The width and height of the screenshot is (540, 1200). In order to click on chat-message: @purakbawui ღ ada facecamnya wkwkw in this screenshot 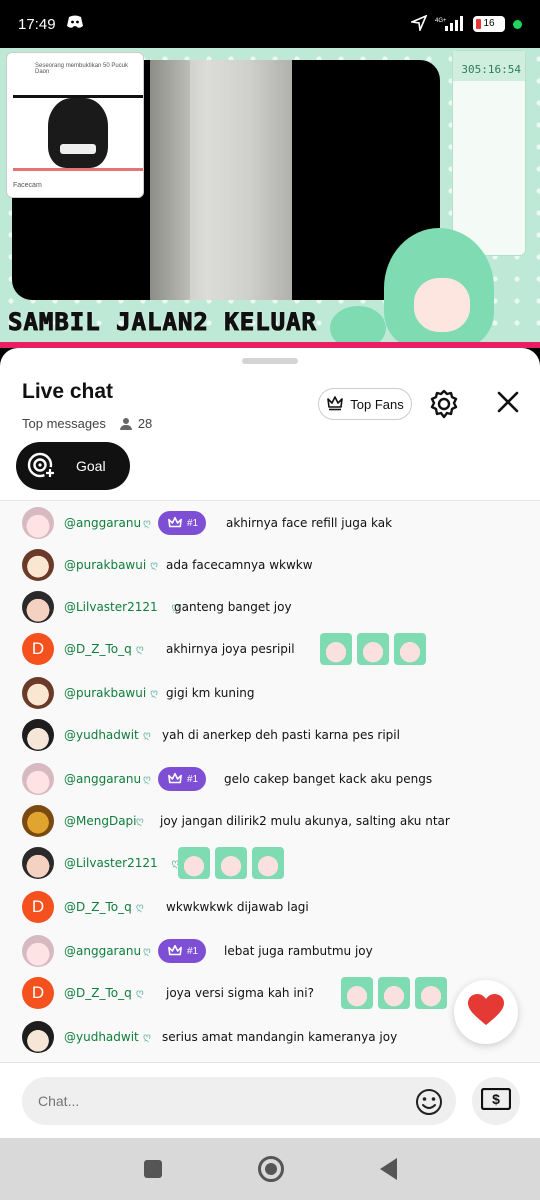, I will do `click(270, 565)`.